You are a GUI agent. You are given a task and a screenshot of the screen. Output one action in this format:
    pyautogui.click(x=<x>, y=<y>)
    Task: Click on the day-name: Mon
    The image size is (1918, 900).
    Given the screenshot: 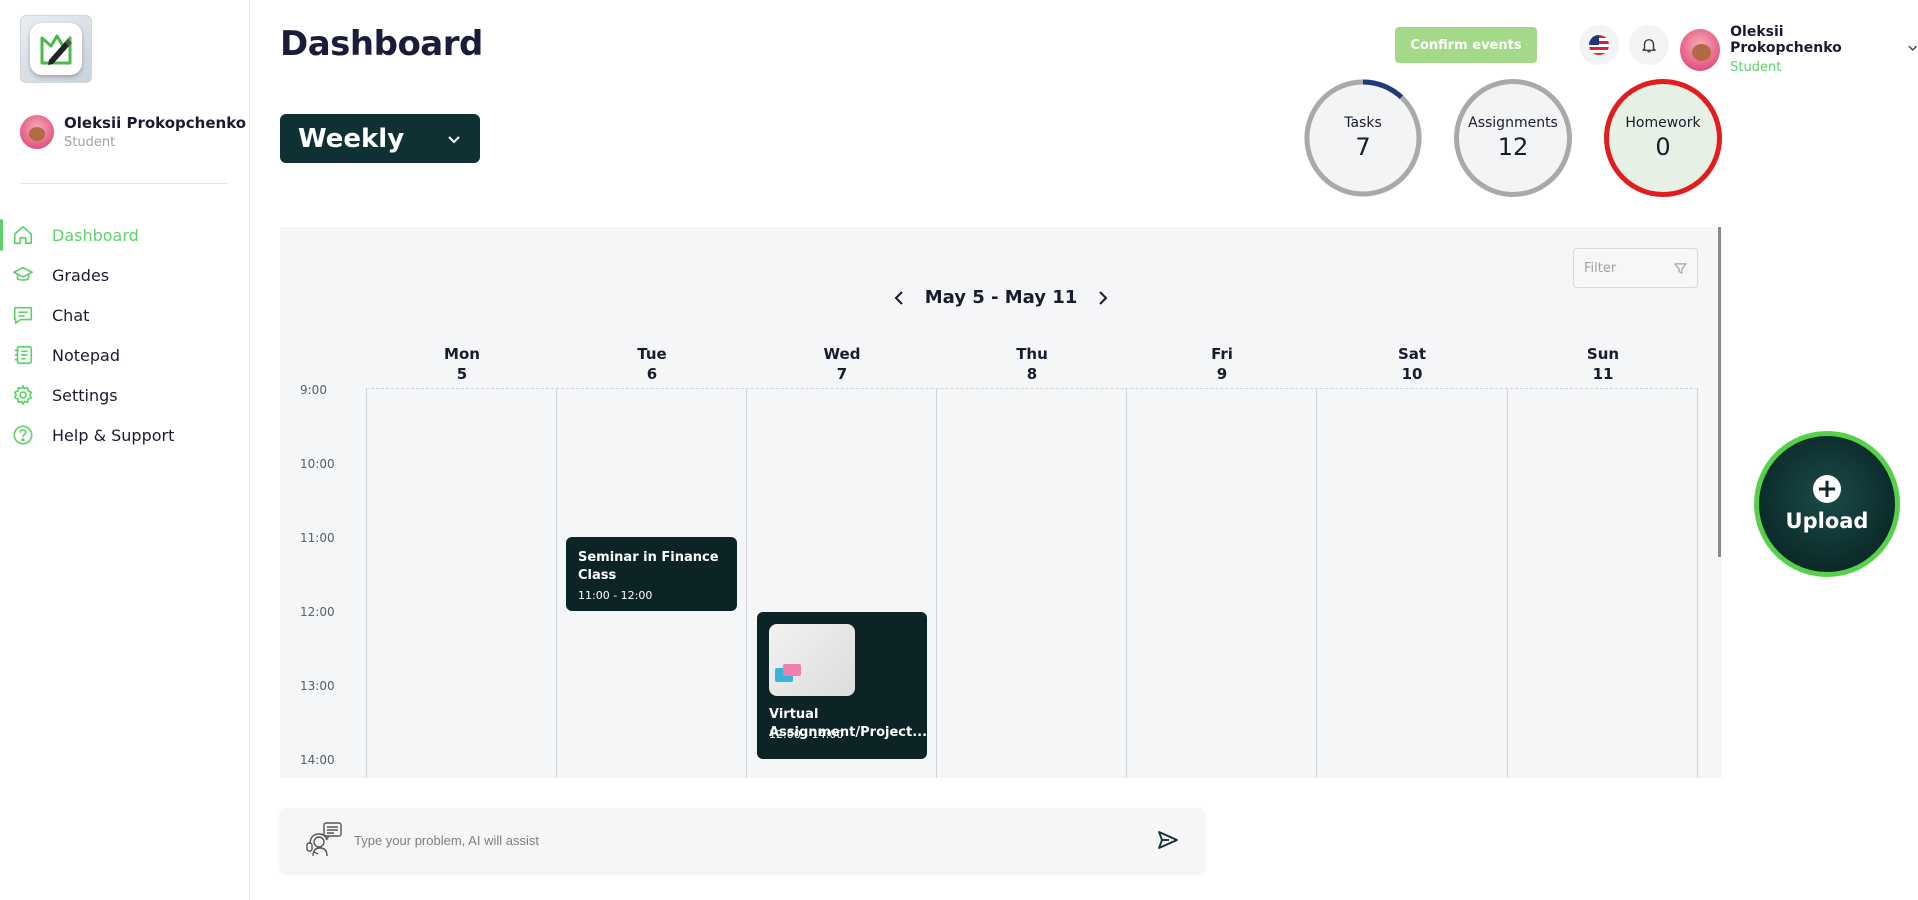 What is the action you would take?
    pyautogui.click(x=462, y=354)
    